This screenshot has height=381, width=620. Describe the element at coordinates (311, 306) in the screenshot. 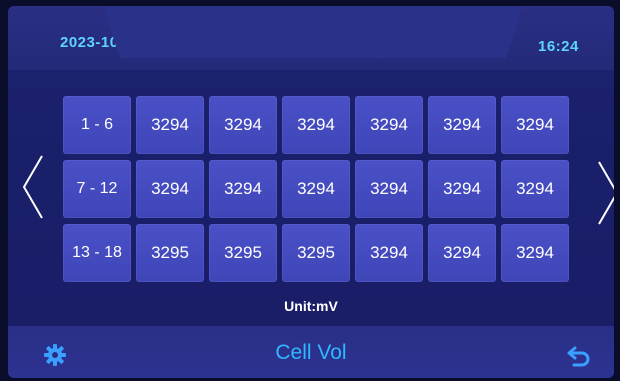

I see `unit-label: Unit:mV` at that location.